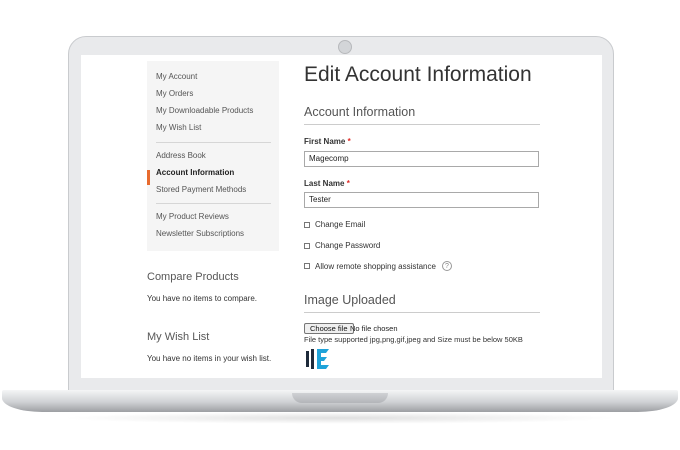 This screenshot has height=450, width=680. I want to click on change-email-option: Change Email, so click(334, 224).